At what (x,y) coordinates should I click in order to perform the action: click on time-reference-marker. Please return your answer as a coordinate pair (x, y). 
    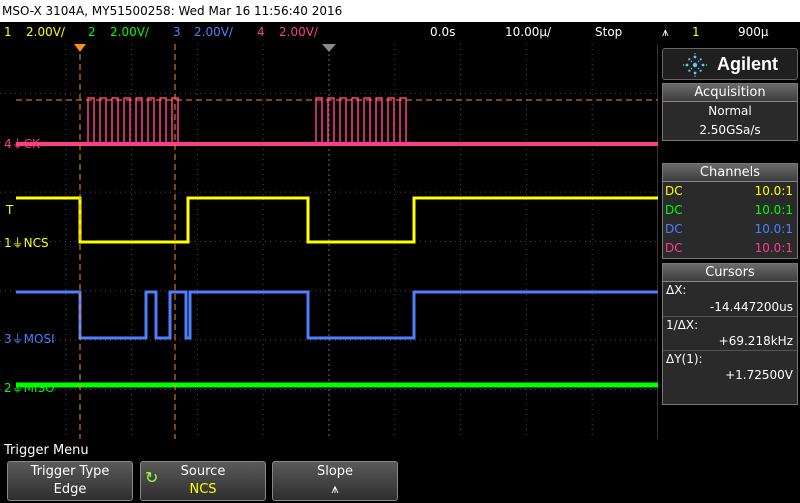
    Looking at the image, I should click on (329, 48).